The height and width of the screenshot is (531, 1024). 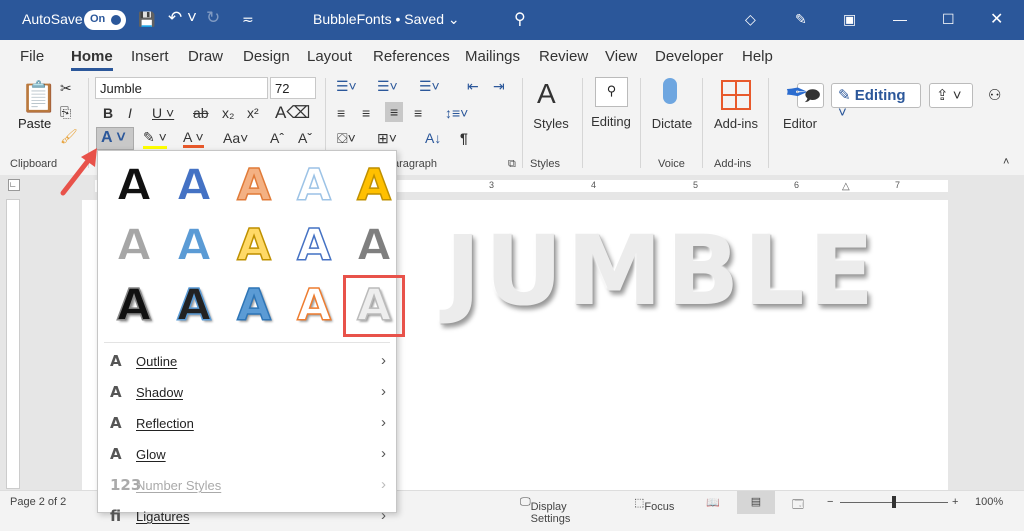 I want to click on strikethrough-button: ab, so click(x=201, y=113).